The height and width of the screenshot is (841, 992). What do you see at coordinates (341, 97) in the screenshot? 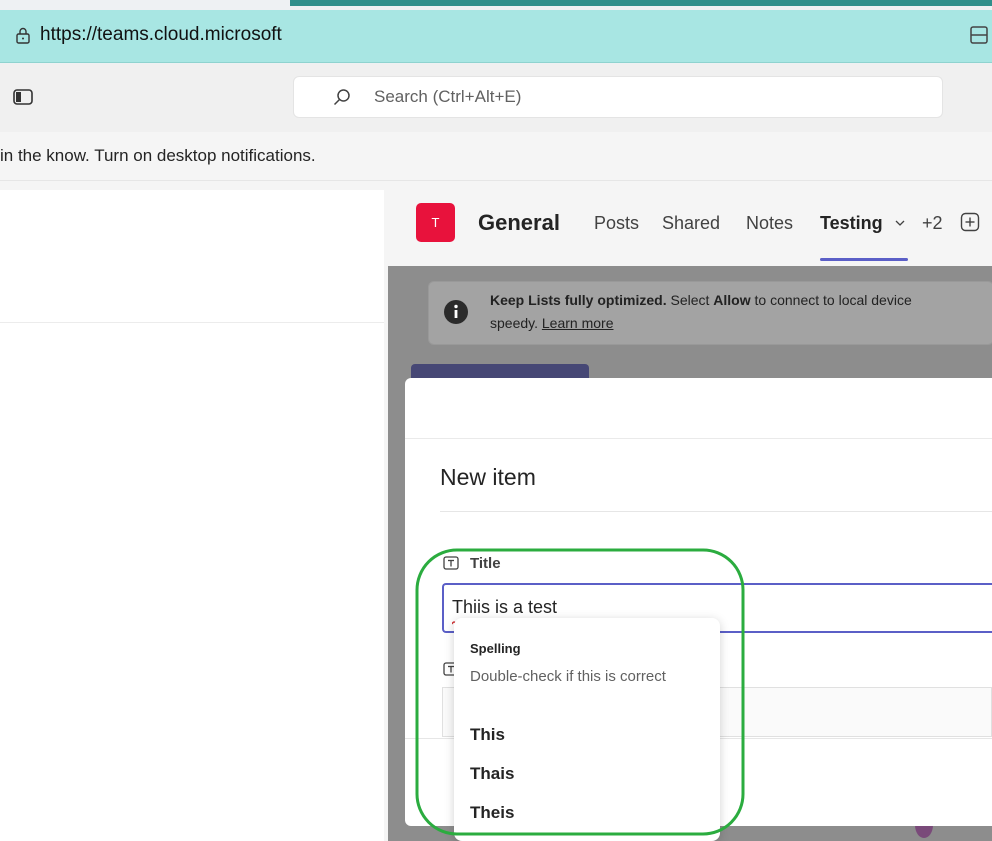
I see `search-icon` at bounding box center [341, 97].